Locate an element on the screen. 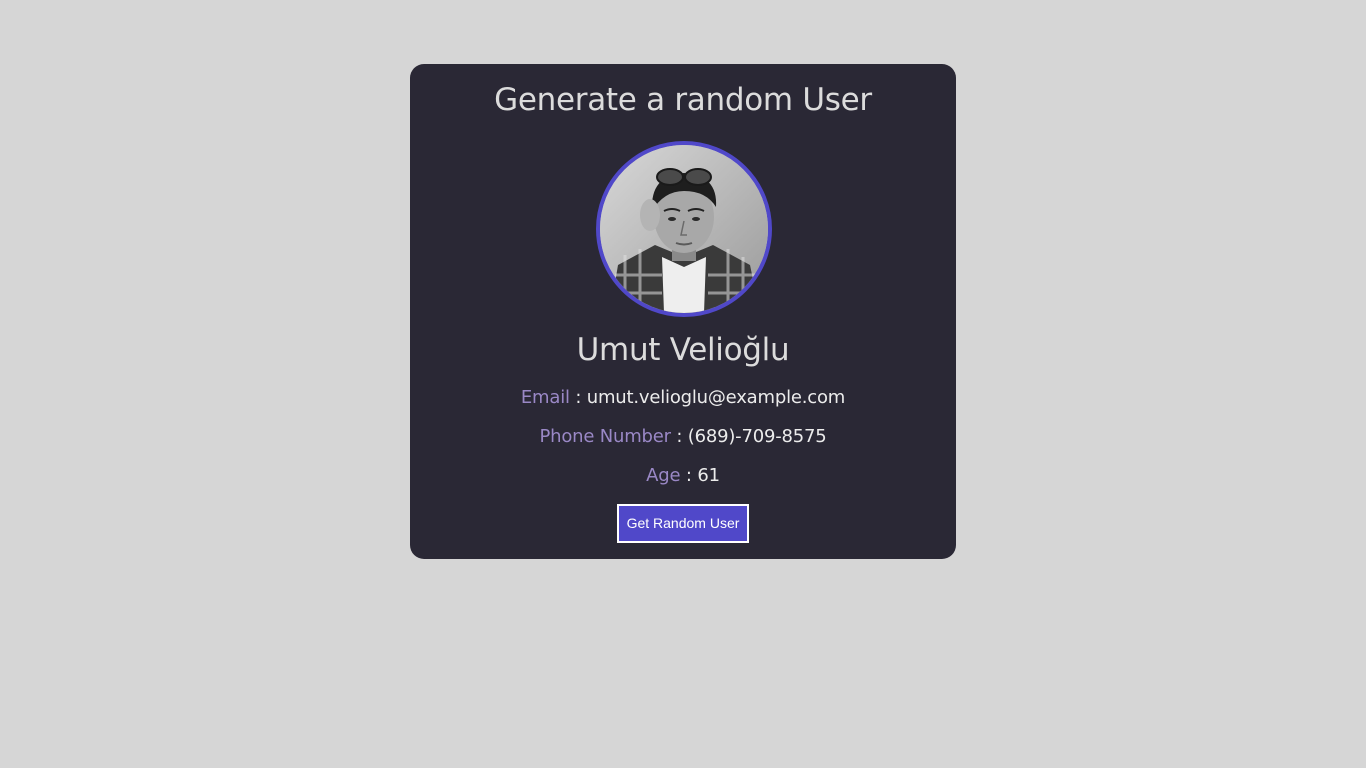 The height and width of the screenshot is (768, 1366). avatar-photo is located at coordinates (684, 229).